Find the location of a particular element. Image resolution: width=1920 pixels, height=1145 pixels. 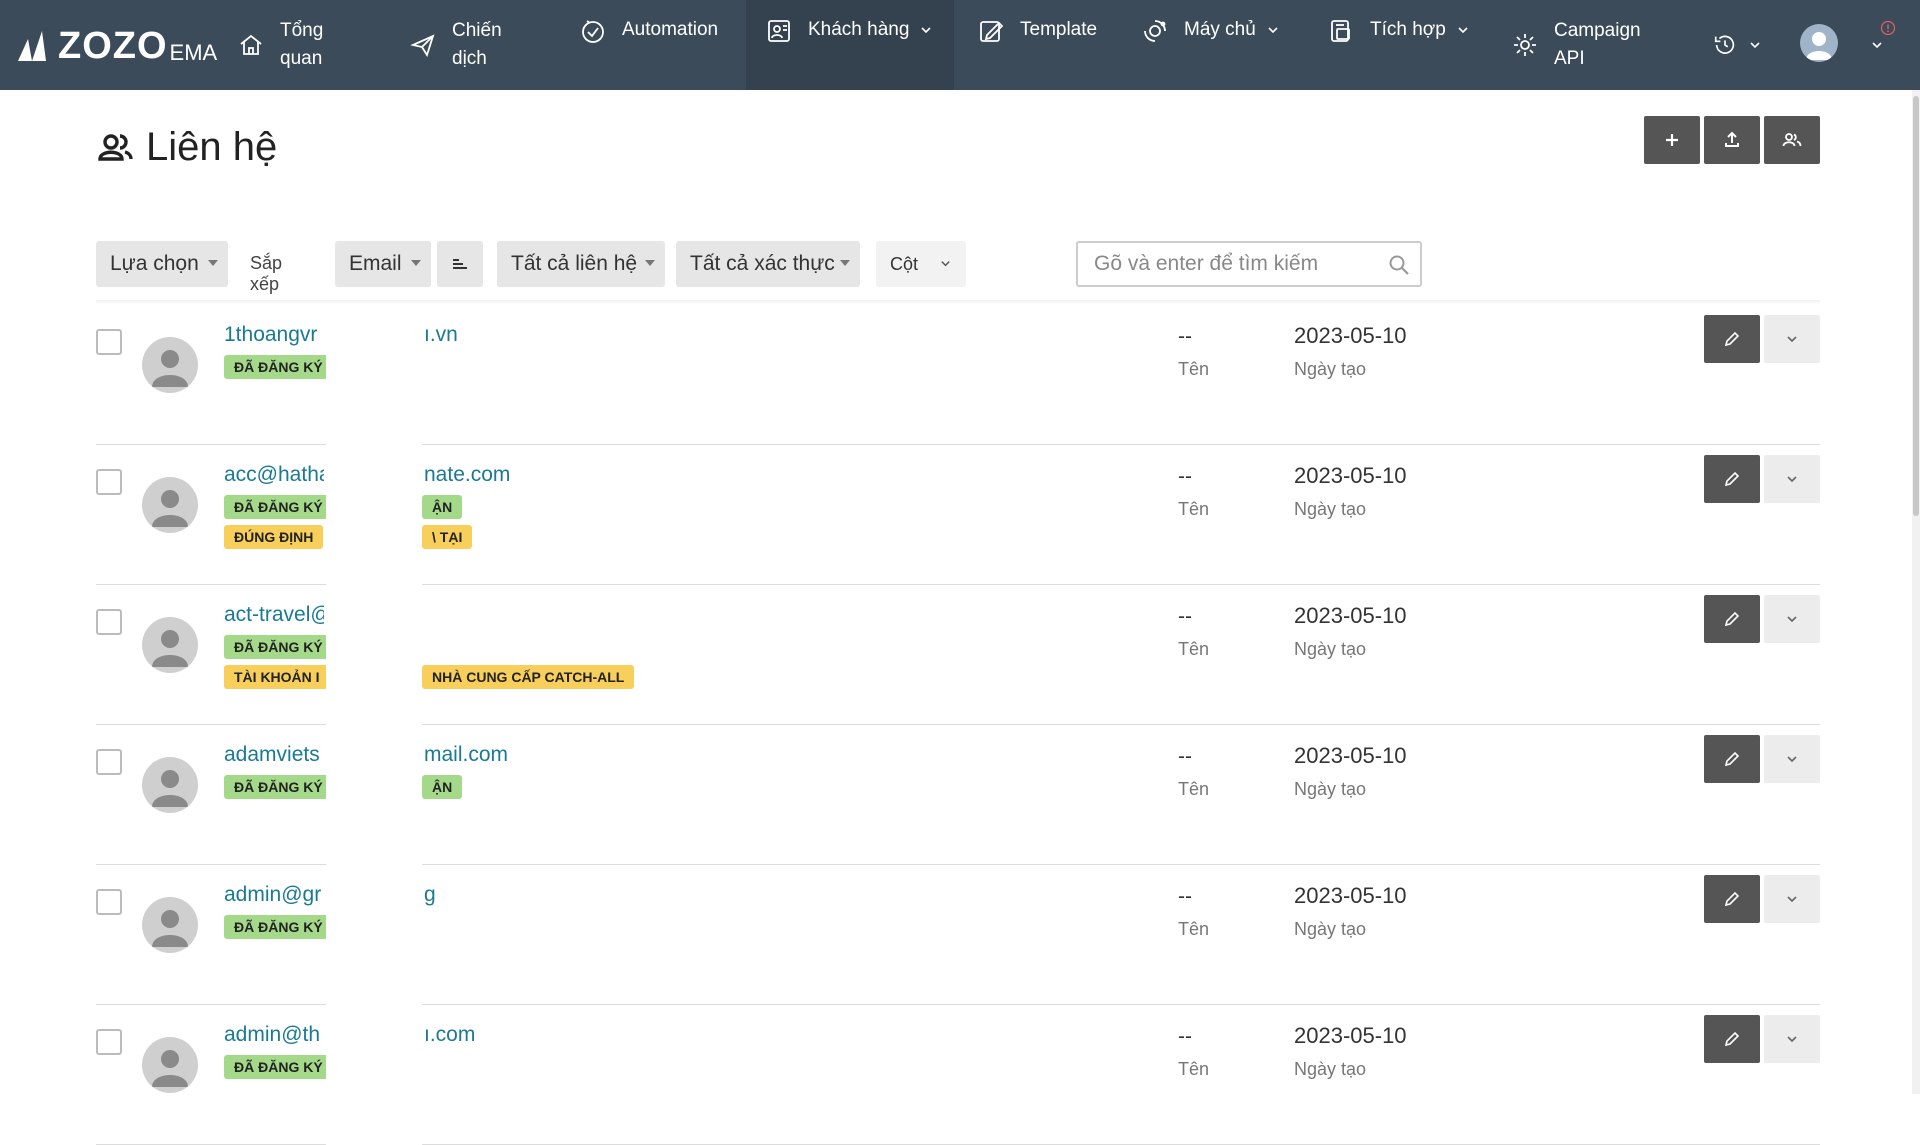

column-gap is located at coordinates (374, 1075).